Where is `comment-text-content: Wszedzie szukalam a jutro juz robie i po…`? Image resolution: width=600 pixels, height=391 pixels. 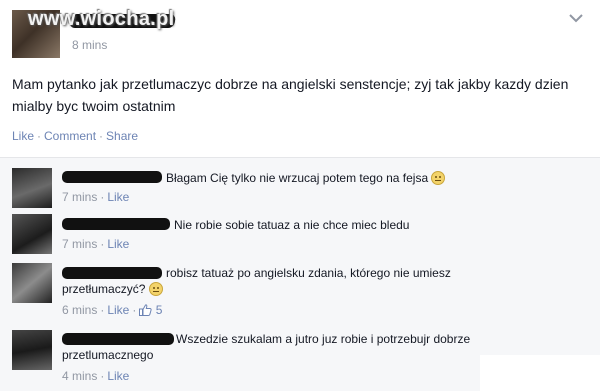 comment-text-content: Wszedzie szukalam a jutro juz robie i po… is located at coordinates (266, 347).